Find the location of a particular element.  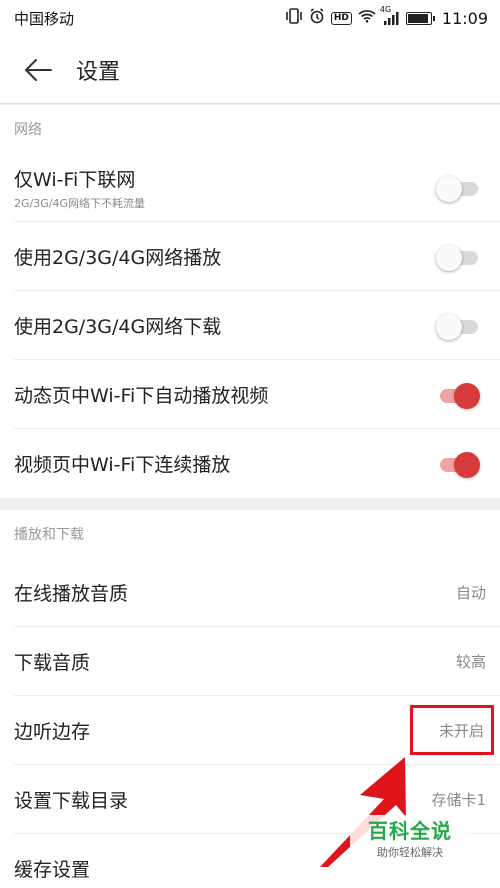

setting-title: 在线播放音质 is located at coordinates (71, 594).